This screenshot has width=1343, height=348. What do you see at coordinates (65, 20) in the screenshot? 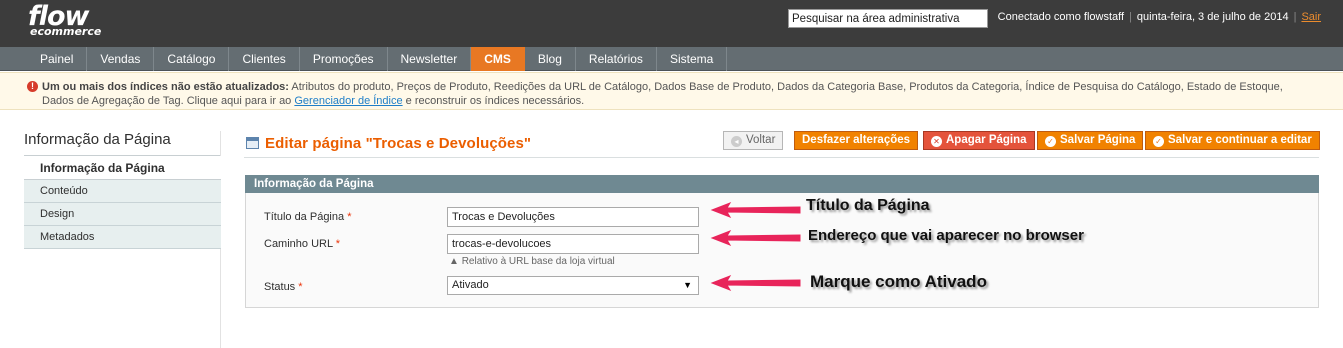
I see `flow-ecommerce-logo: flow ecommerce` at bounding box center [65, 20].